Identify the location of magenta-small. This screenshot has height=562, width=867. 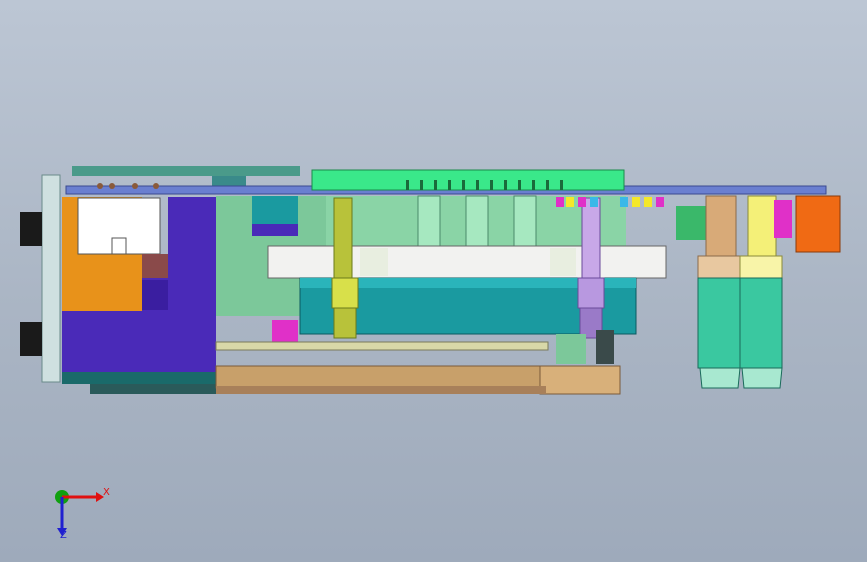
(783, 219).